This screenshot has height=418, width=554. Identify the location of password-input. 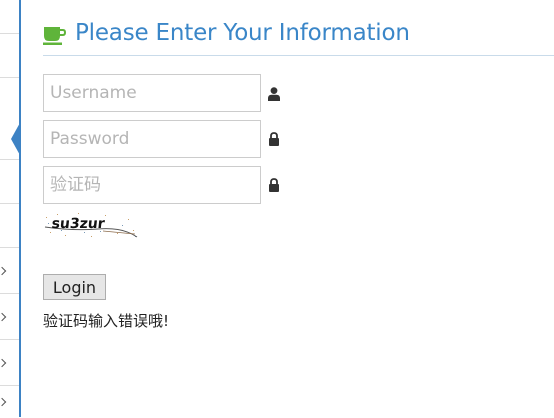
(152, 139).